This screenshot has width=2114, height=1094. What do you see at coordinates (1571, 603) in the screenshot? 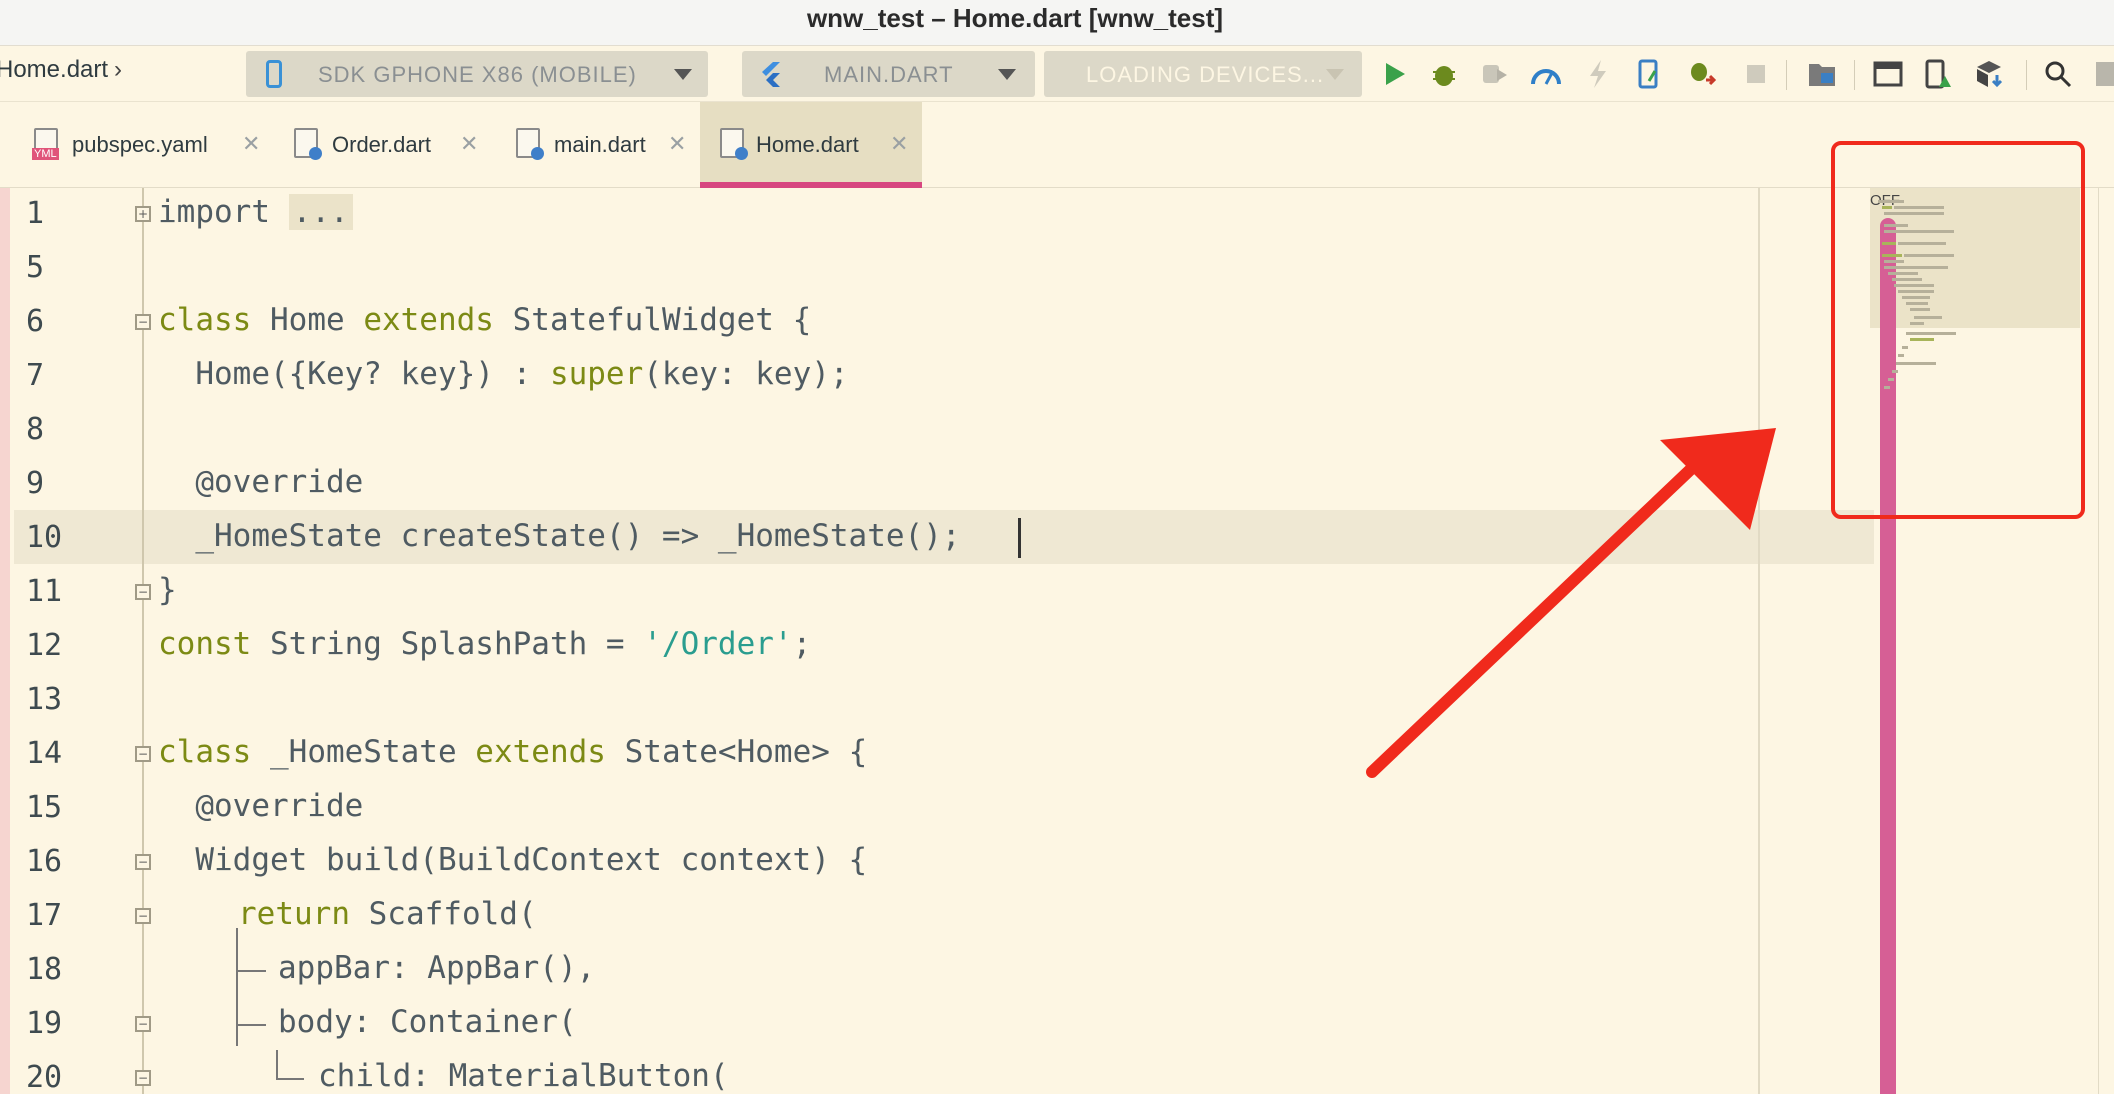
I see `annotation-arrow-icon` at bounding box center [1571, 603].